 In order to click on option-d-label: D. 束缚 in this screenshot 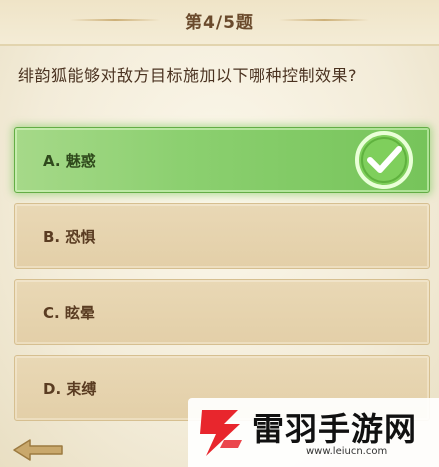, I will do `click(70, 389)`.